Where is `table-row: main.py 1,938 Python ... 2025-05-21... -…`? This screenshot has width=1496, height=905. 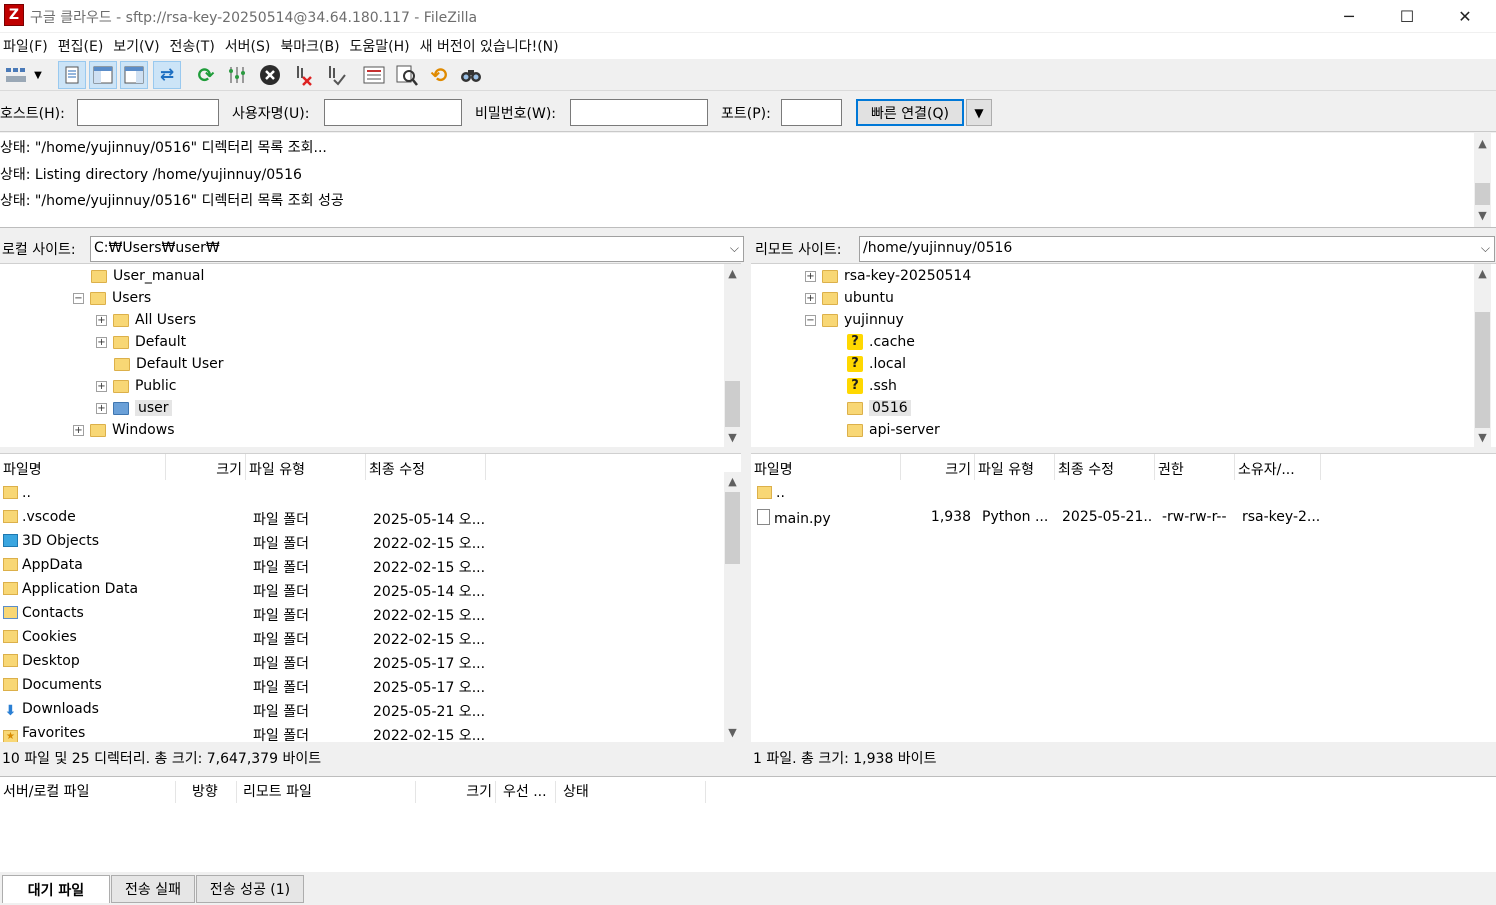 table-row: main.py 1,938 Python ... 2025-05-21... -… is located at coordinates (1123, 518).